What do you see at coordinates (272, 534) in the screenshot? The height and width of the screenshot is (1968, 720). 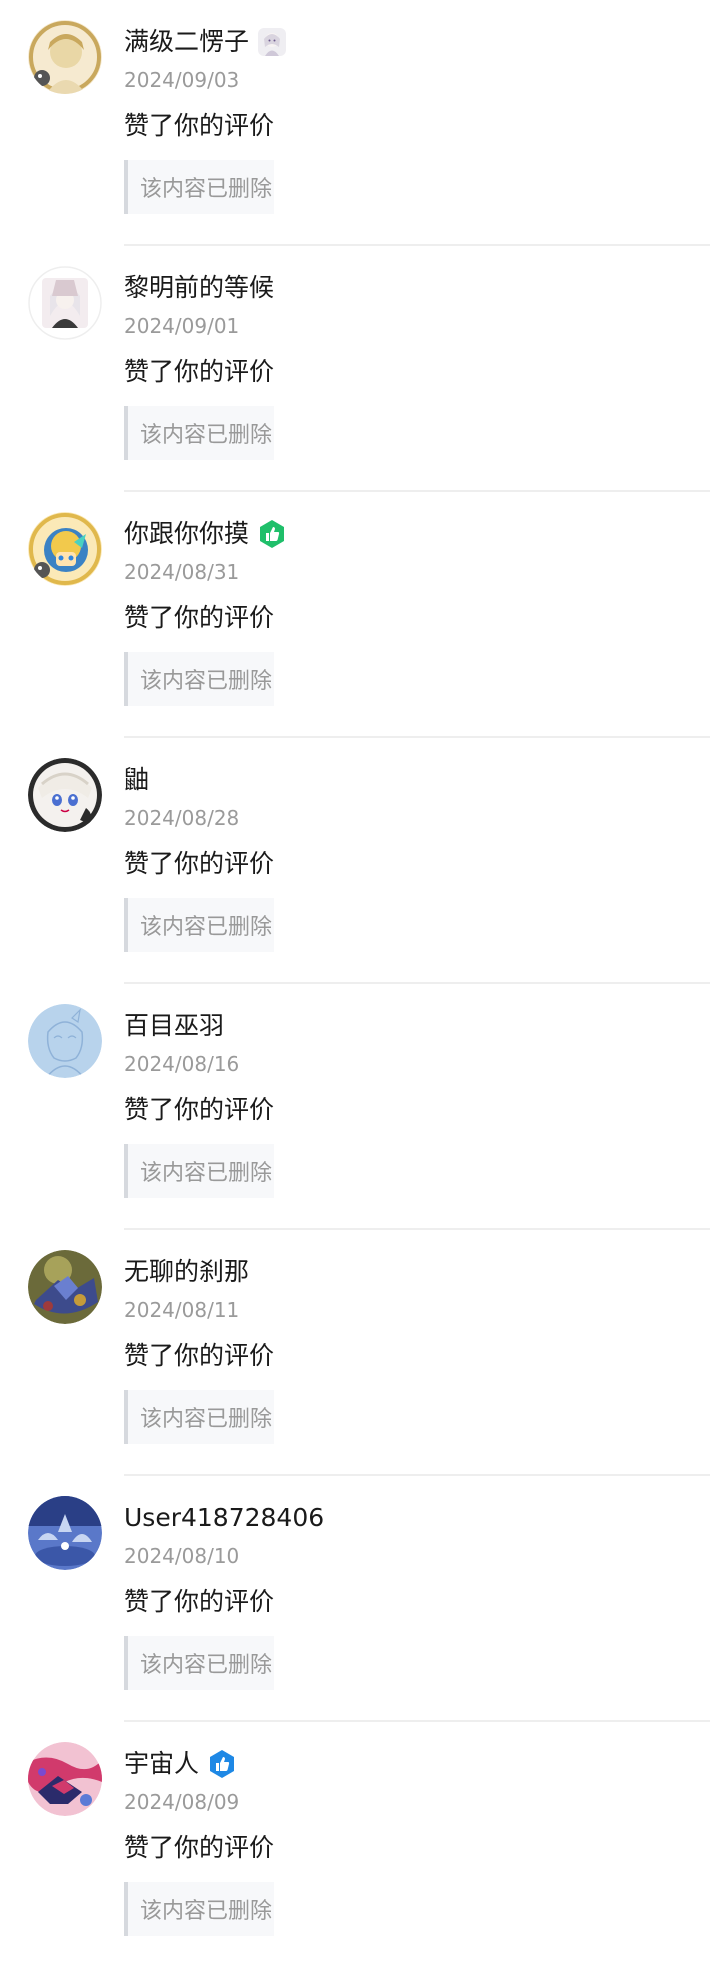 I see `green-thumb-badge-icon` at bounding box center [272, 534].